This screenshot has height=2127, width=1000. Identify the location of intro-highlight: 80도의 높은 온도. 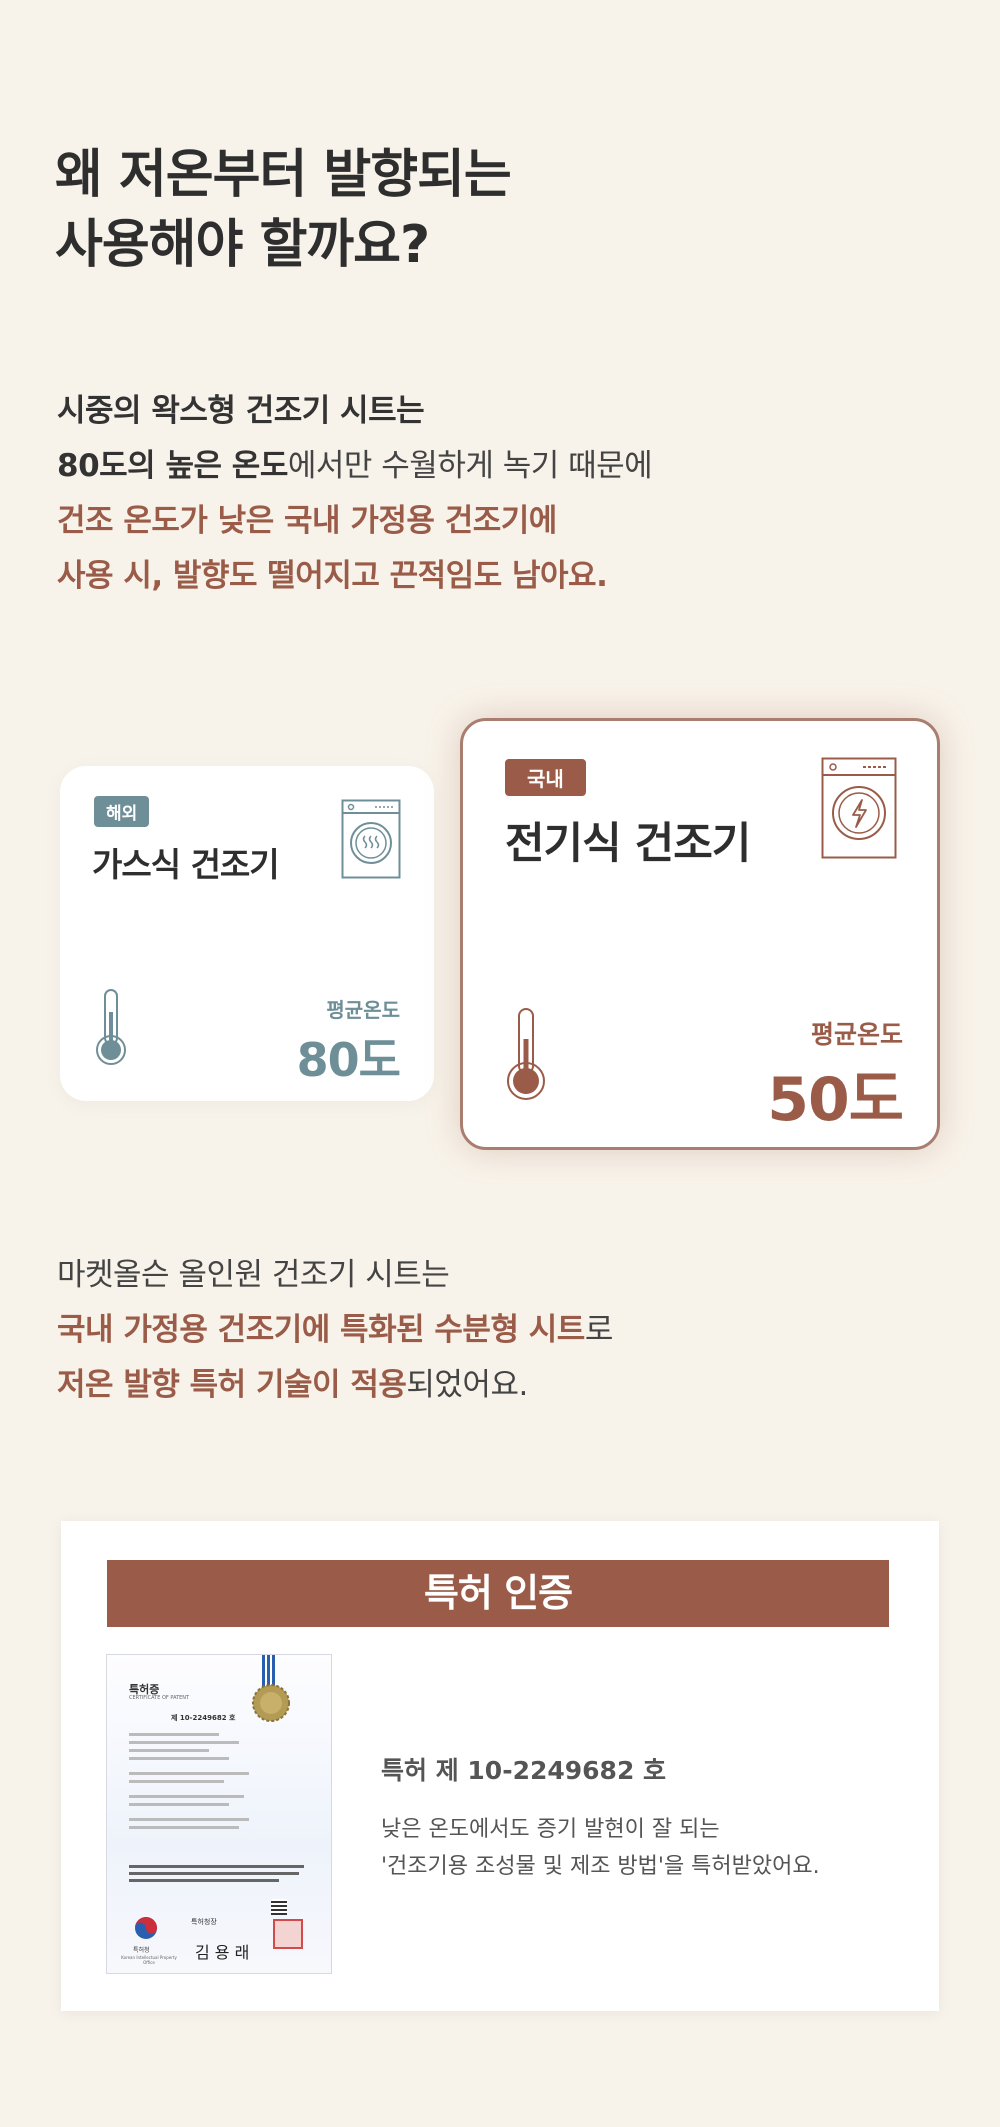
(172, 466).